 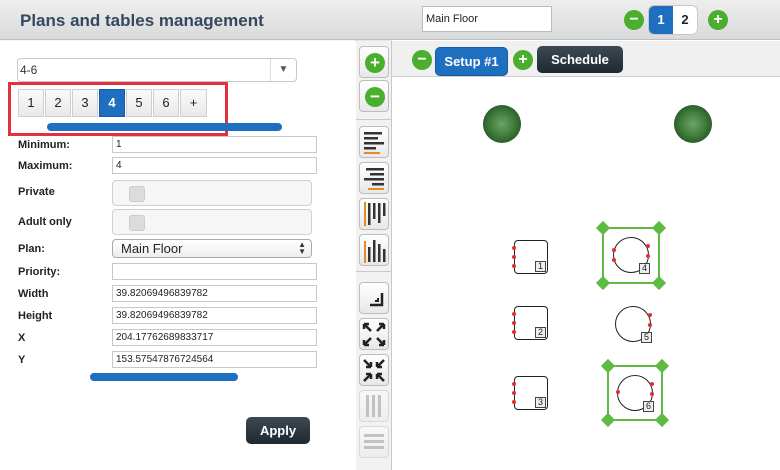 What do you see at coordinates (302, 248) in the screenshot?
I see `updown-arrows-icon: ▲ ▼` at bounding box center [302, 248].